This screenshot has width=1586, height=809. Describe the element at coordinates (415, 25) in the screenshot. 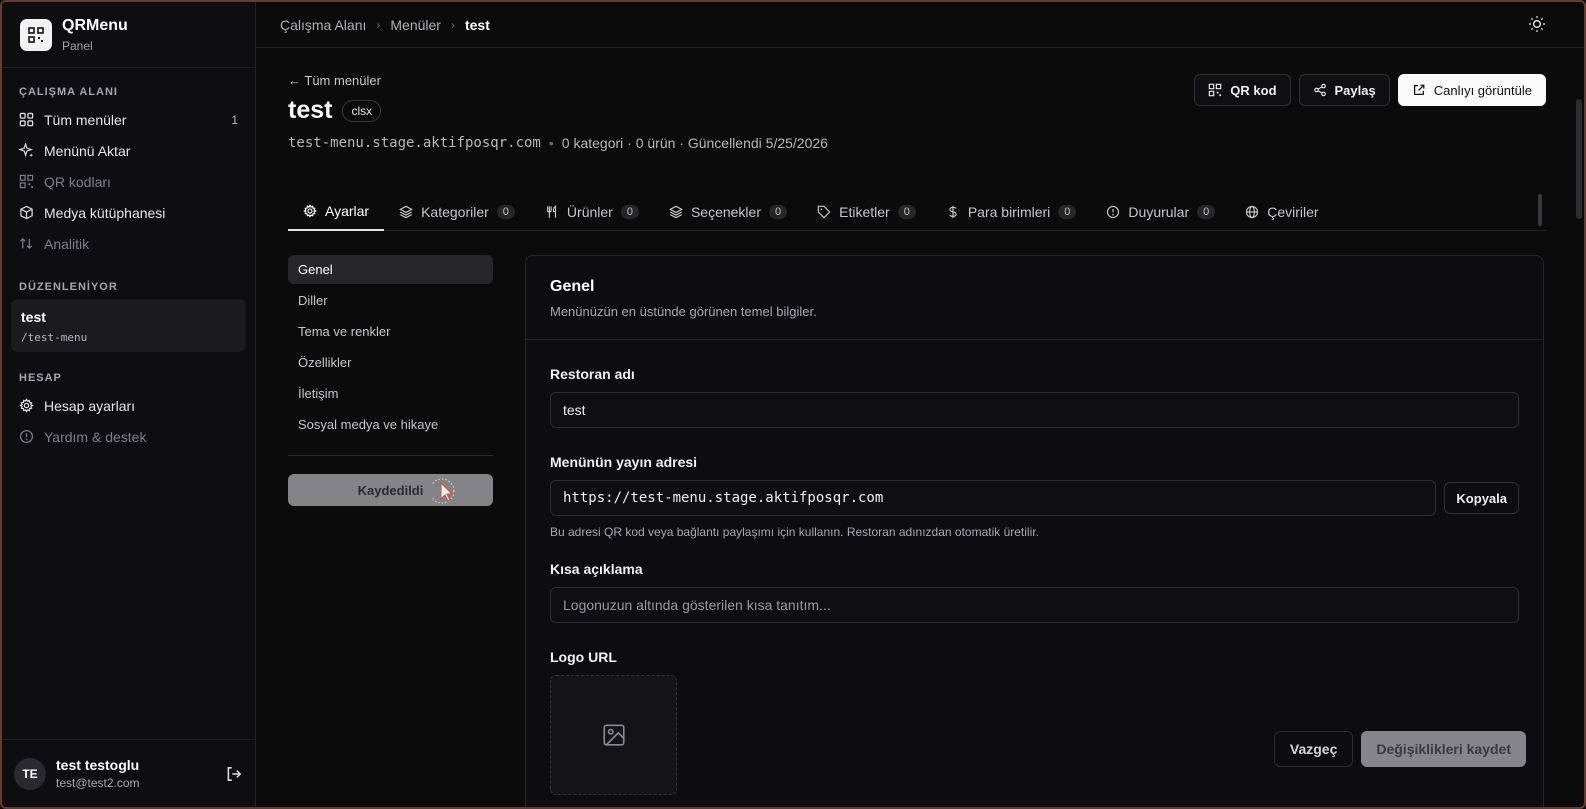

I see `breadcrumb-menus: Menüler` at that location.